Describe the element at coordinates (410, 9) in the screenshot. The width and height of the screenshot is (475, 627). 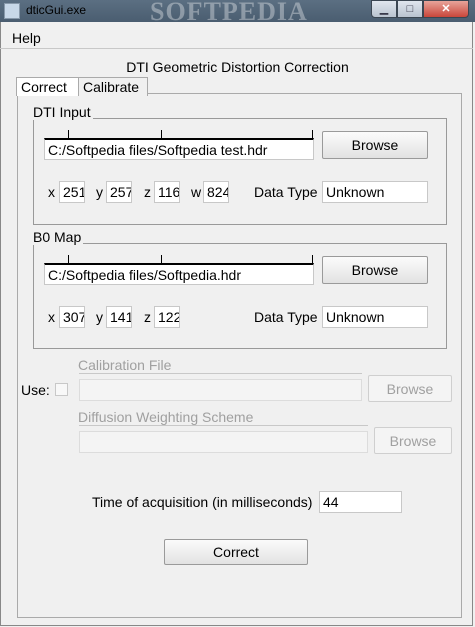
I see `maximize-button: □` at that location.